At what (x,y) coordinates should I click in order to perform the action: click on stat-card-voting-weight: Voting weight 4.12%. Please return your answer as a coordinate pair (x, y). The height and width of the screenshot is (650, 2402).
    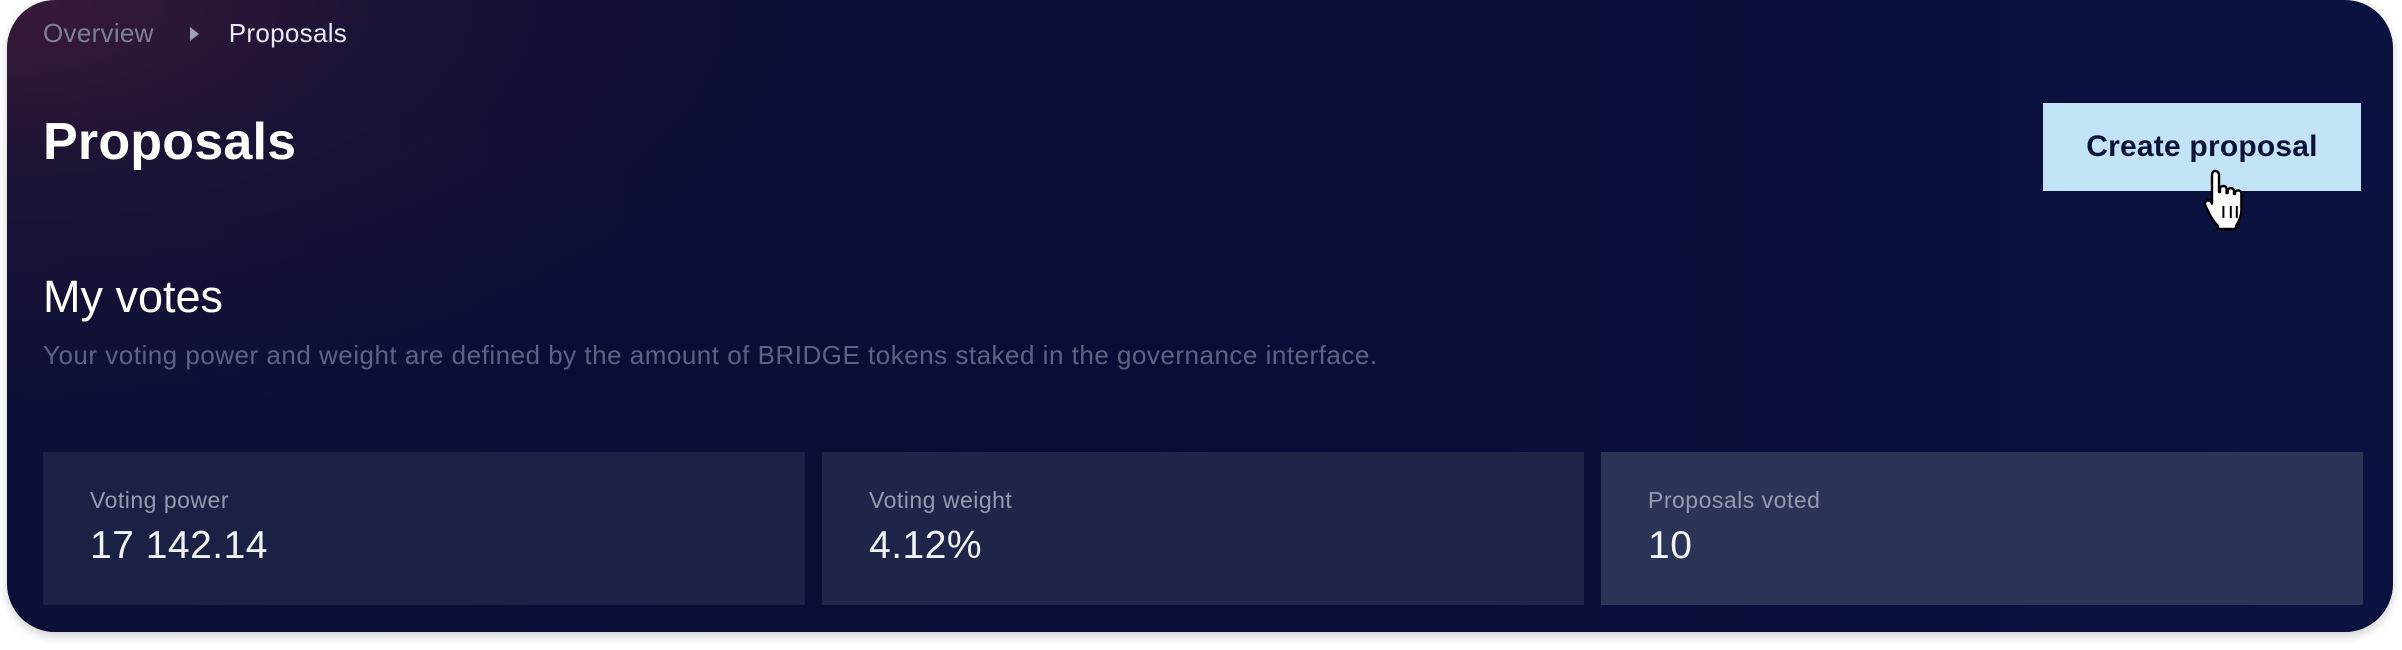
    Looking at the image, I should click on (1203, 528).